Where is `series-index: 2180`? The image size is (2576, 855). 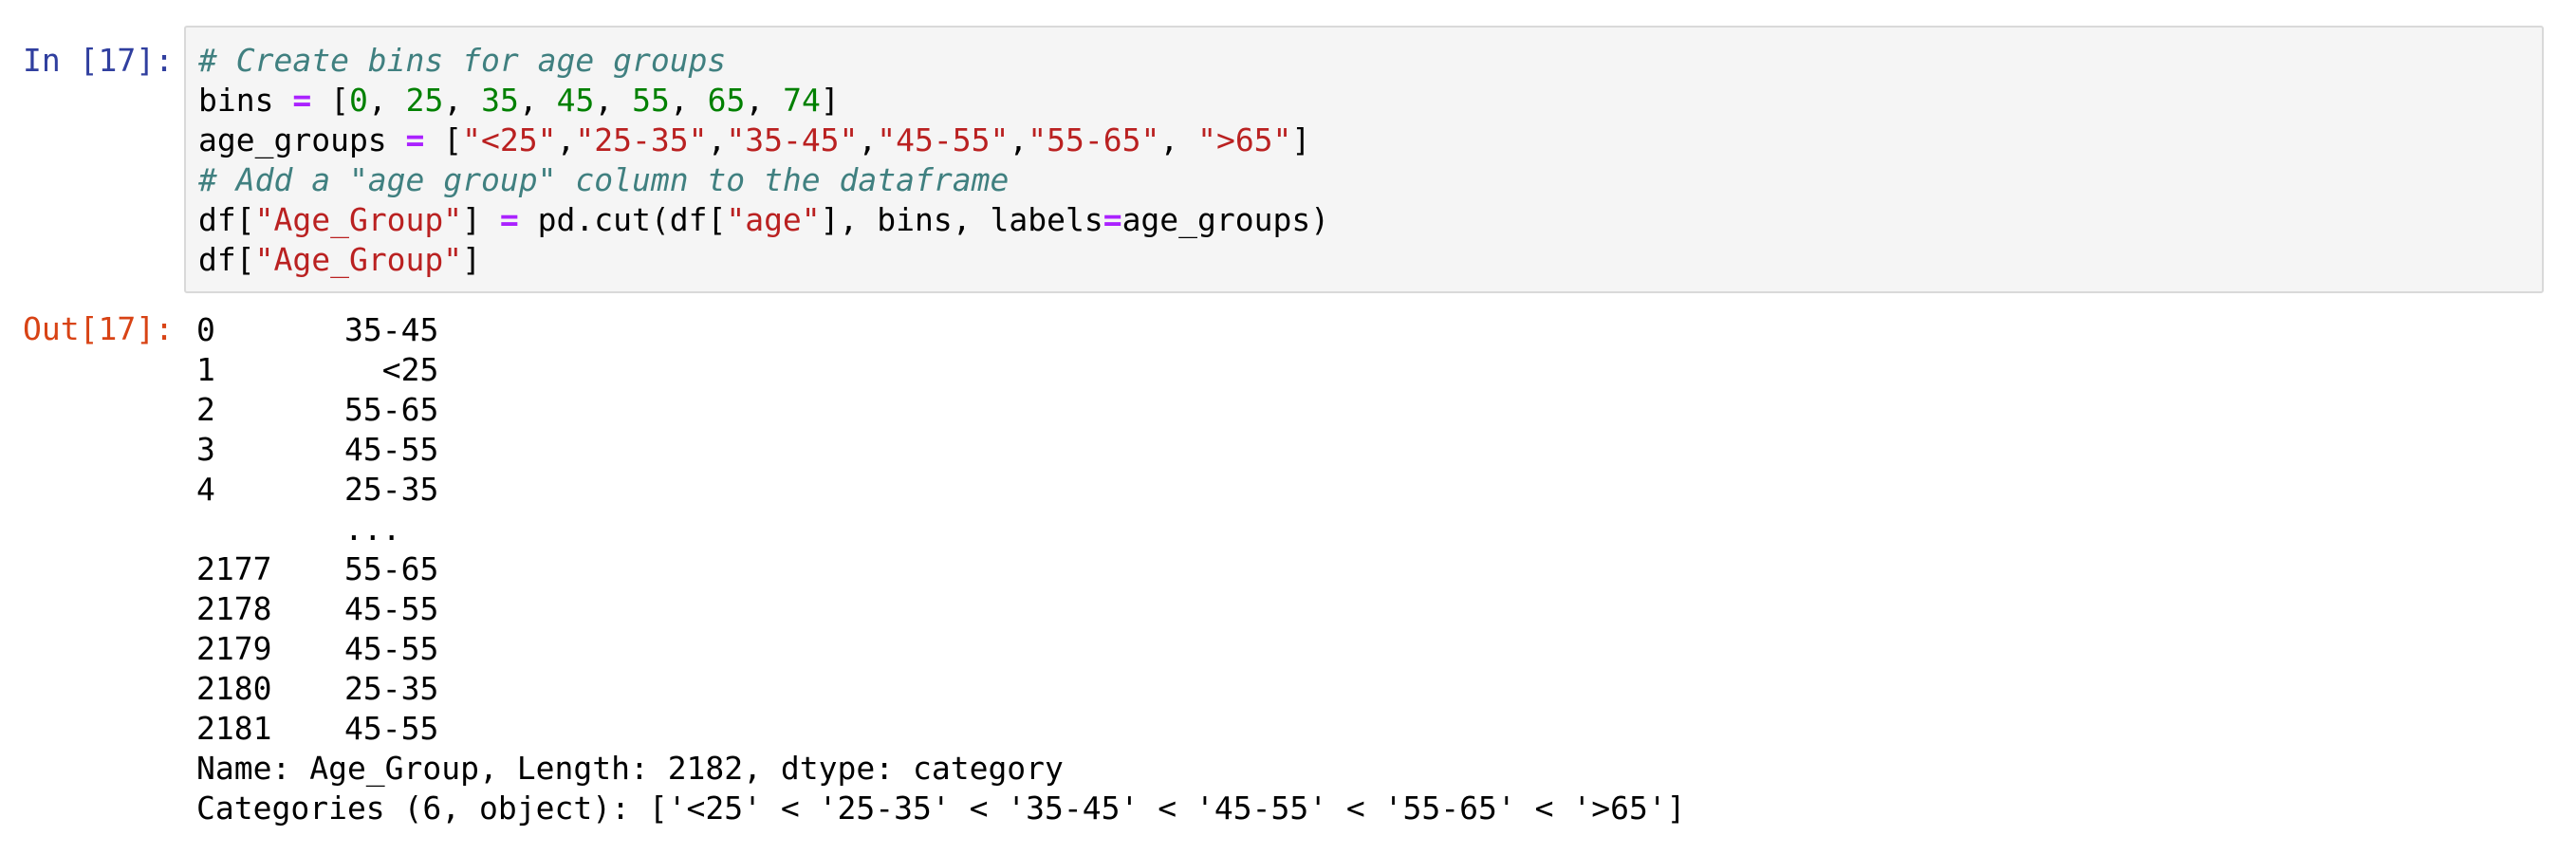
series-index: 2180 is located at coordinates (234, 688).